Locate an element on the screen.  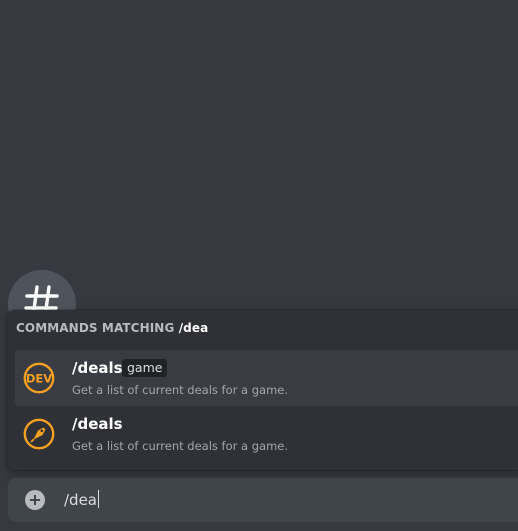
command-option-tag-game: game is located at coordinates (145, 368).